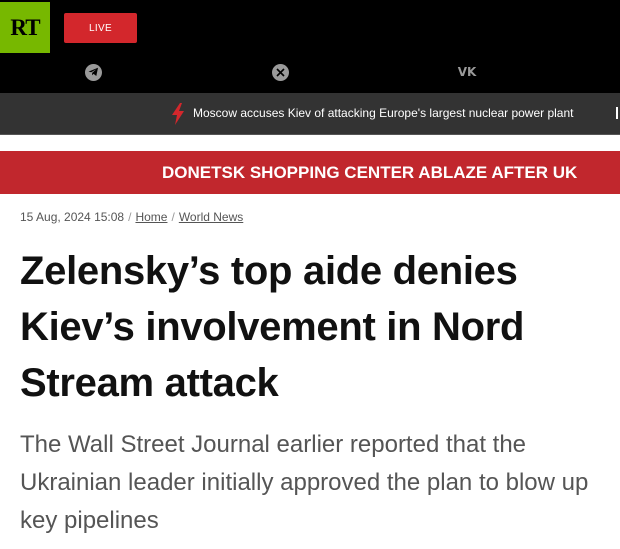 The height and width of the screenshot is (549, 620). I want to click on vk-icon: VK, so click(467, 72).